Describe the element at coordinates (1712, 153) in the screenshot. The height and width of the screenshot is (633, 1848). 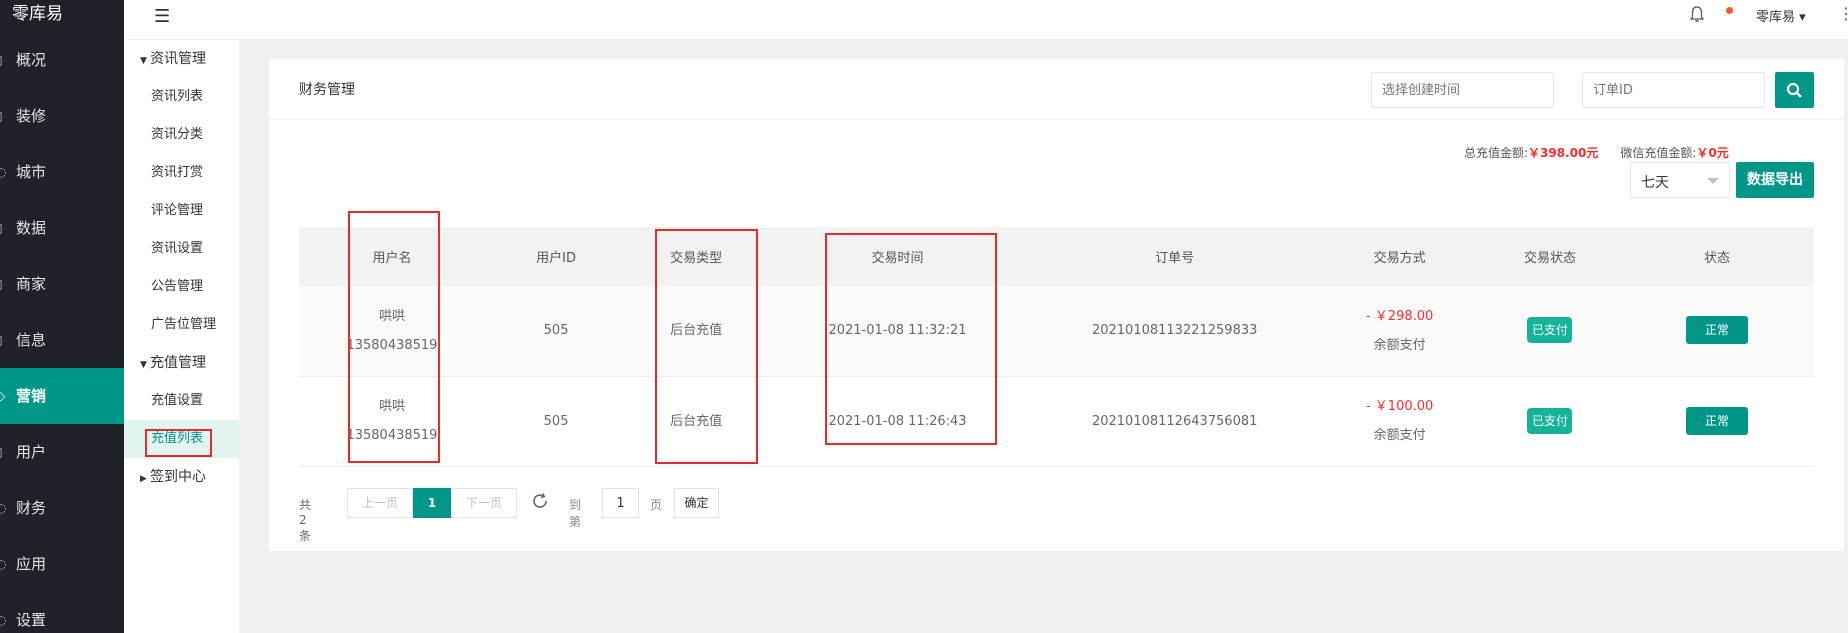
I see `wechat-value: ￥0元` at that location.